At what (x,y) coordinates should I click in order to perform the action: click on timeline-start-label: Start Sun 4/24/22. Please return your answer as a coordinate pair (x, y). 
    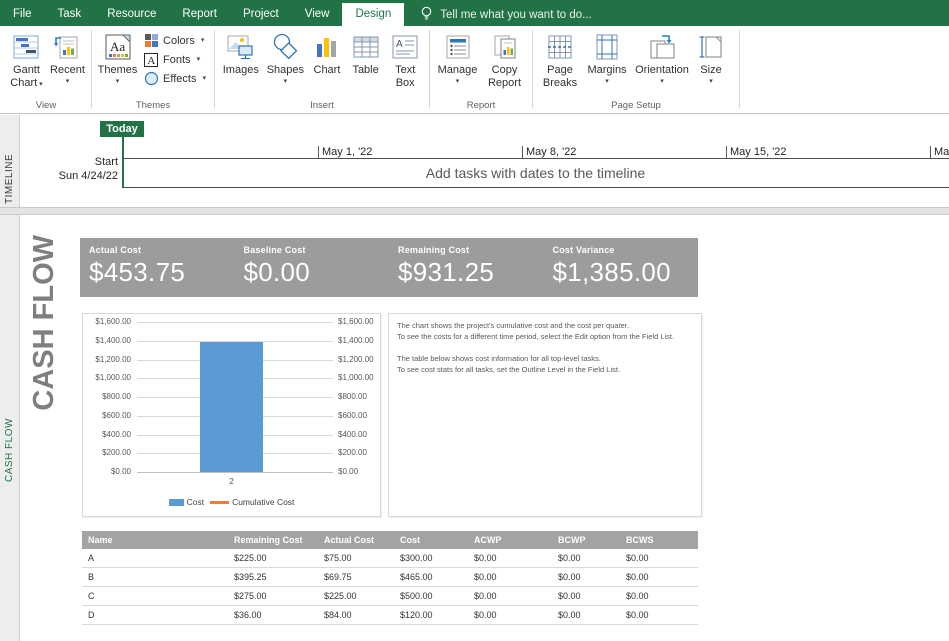
    Looking at the image, I should click on (74, 169).